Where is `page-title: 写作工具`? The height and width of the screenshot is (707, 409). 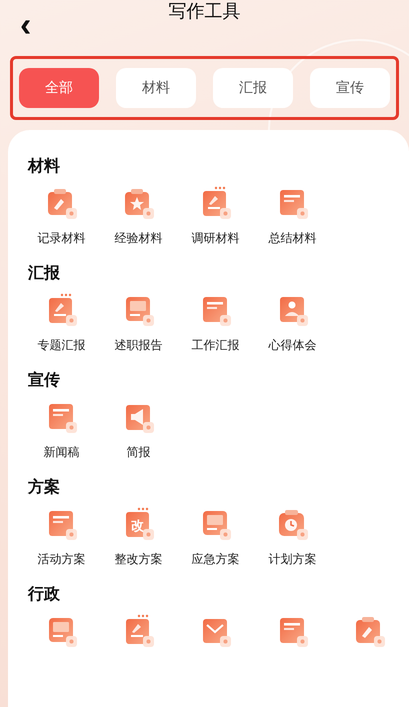
page-title: 写作工具 is located at coordinates (204, 11).